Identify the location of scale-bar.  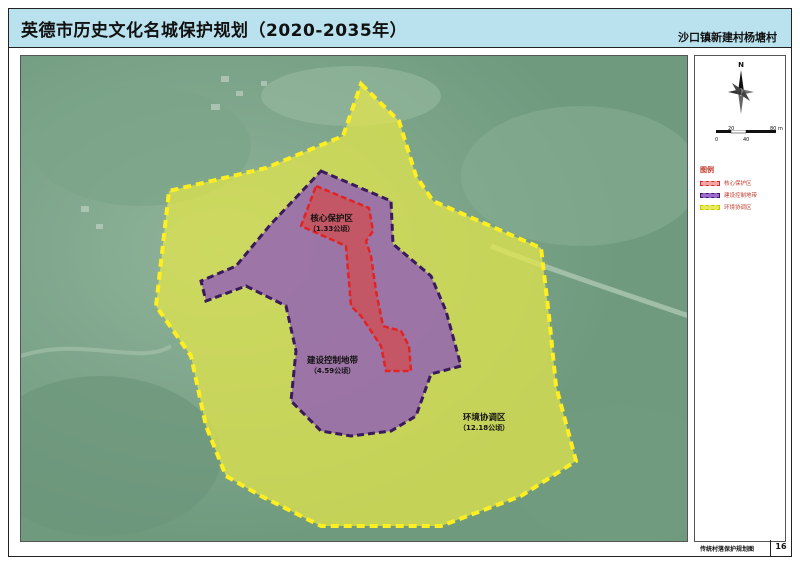
(746, 132).